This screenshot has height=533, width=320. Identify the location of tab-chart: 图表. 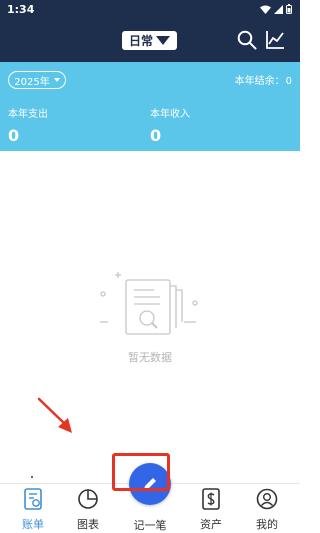
(88, 510).